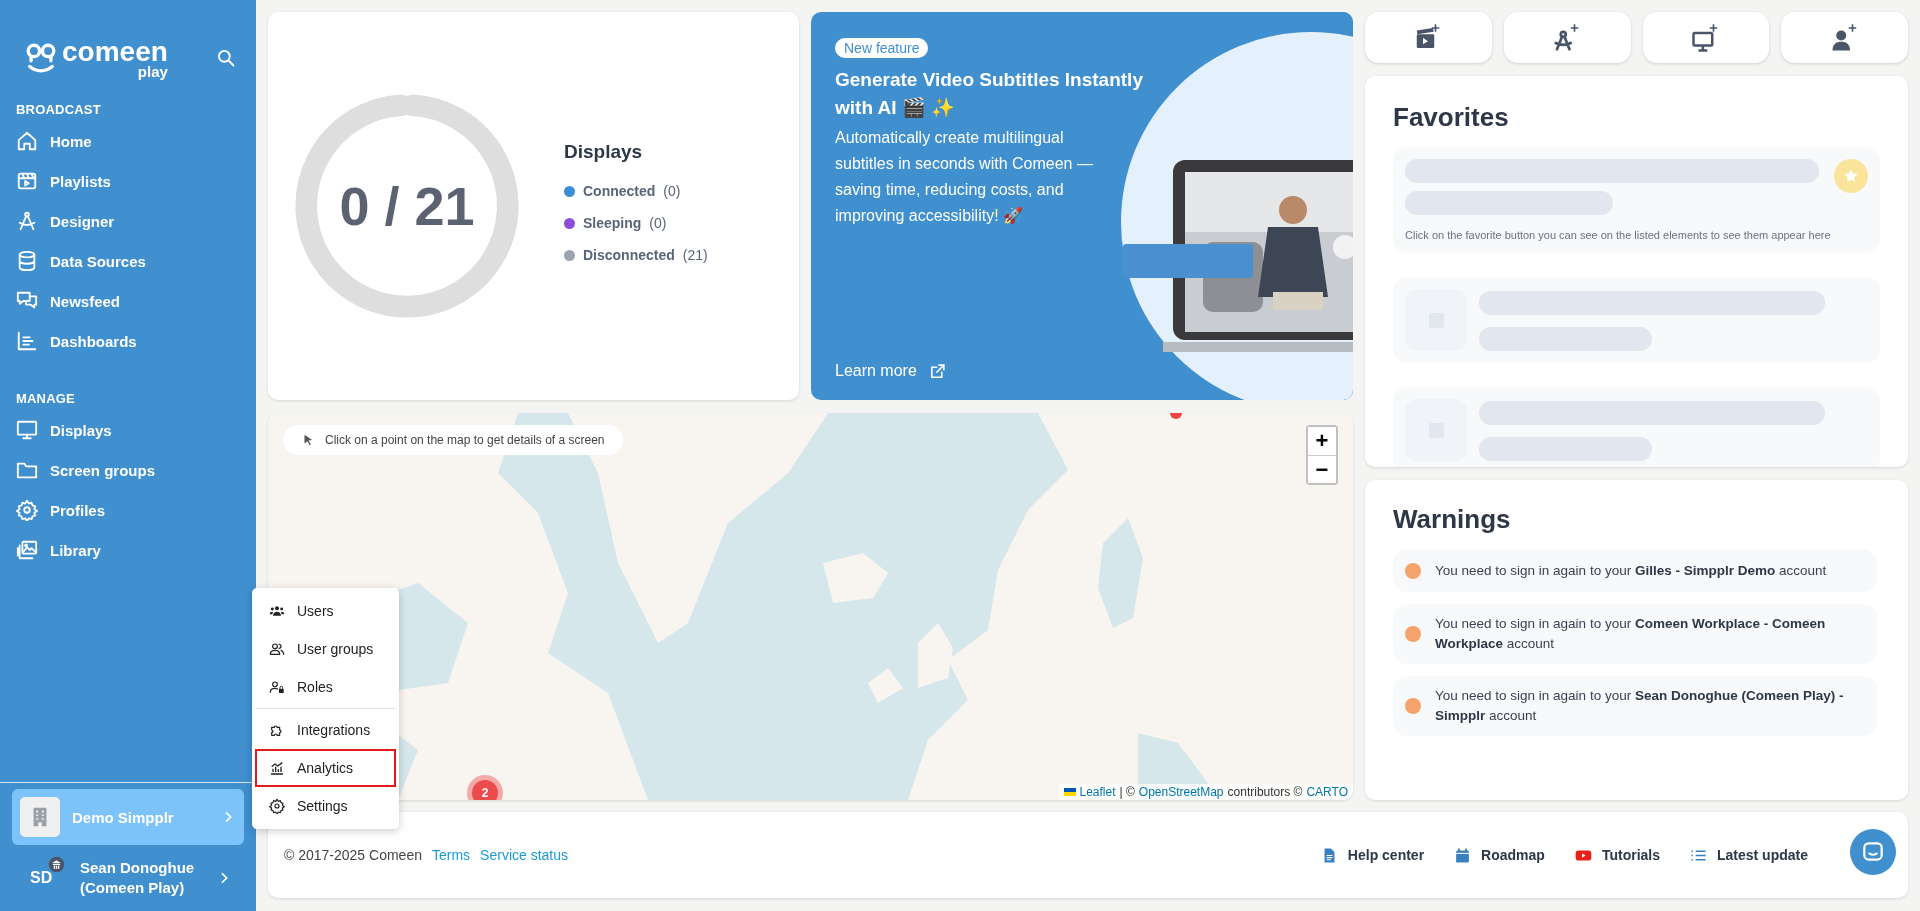 The width and height of the screenshot is (1920, 911). Describe the element at coordinates (27, 141) in the screenshot. I see `home-icon` at that location.